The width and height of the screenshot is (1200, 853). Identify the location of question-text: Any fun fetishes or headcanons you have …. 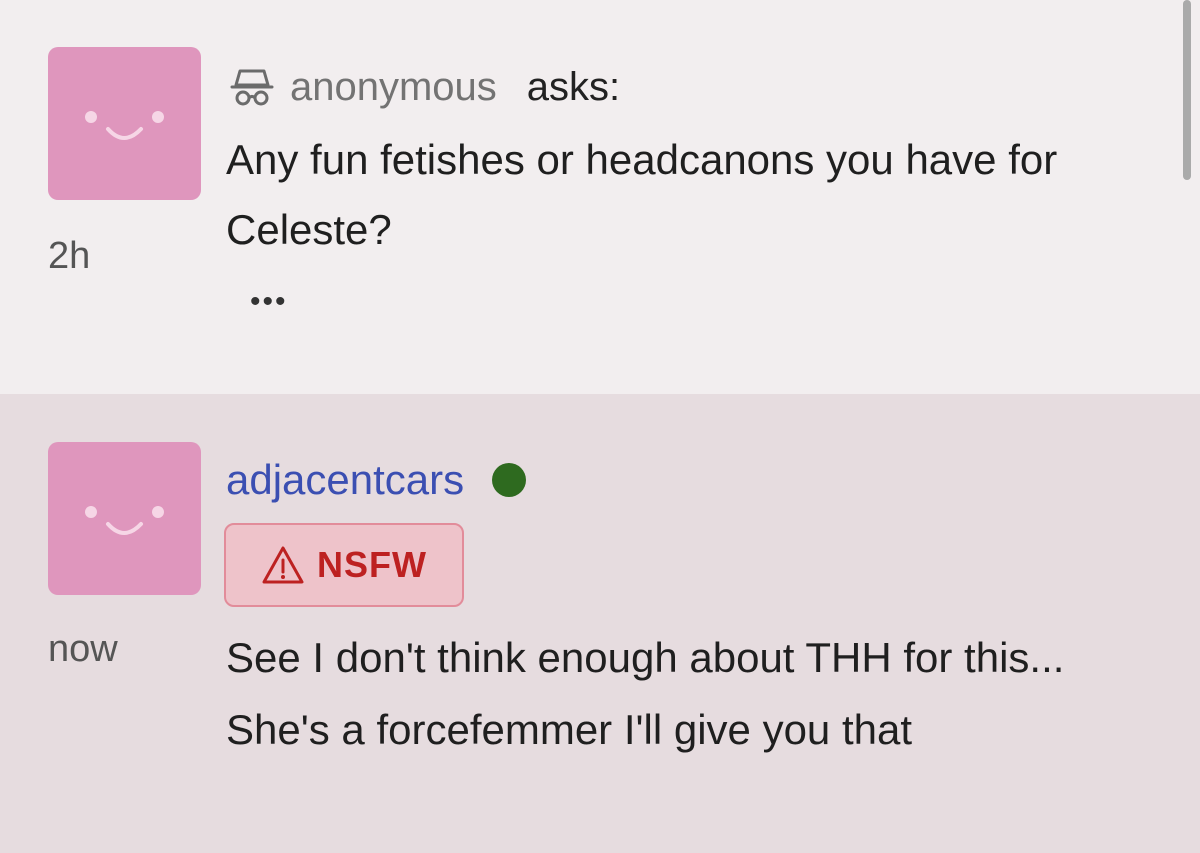
(642, 194).